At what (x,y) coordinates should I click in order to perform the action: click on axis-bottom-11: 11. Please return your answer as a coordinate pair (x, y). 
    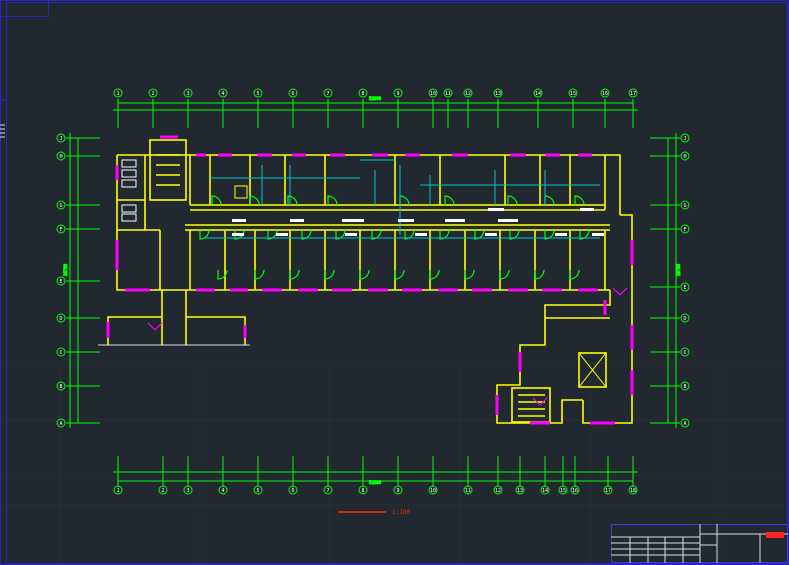
    Looking at the image, I should click on (468, 490).